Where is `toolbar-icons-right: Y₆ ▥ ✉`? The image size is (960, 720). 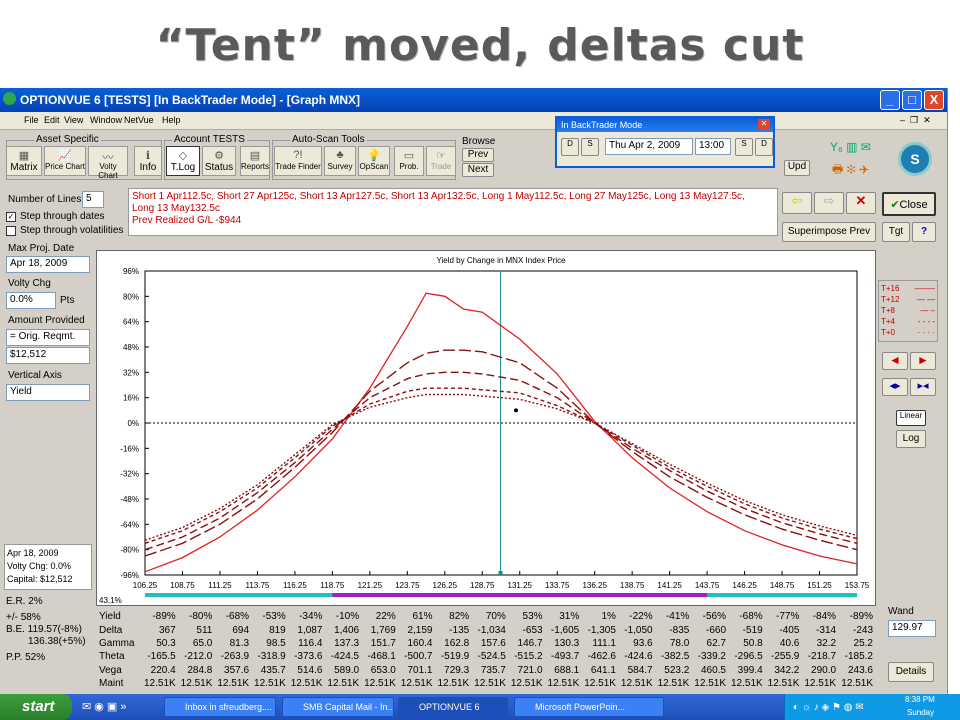
toolbar-icons-right: Y₆ ▥ ✉ is located at coordinates (850, 147).